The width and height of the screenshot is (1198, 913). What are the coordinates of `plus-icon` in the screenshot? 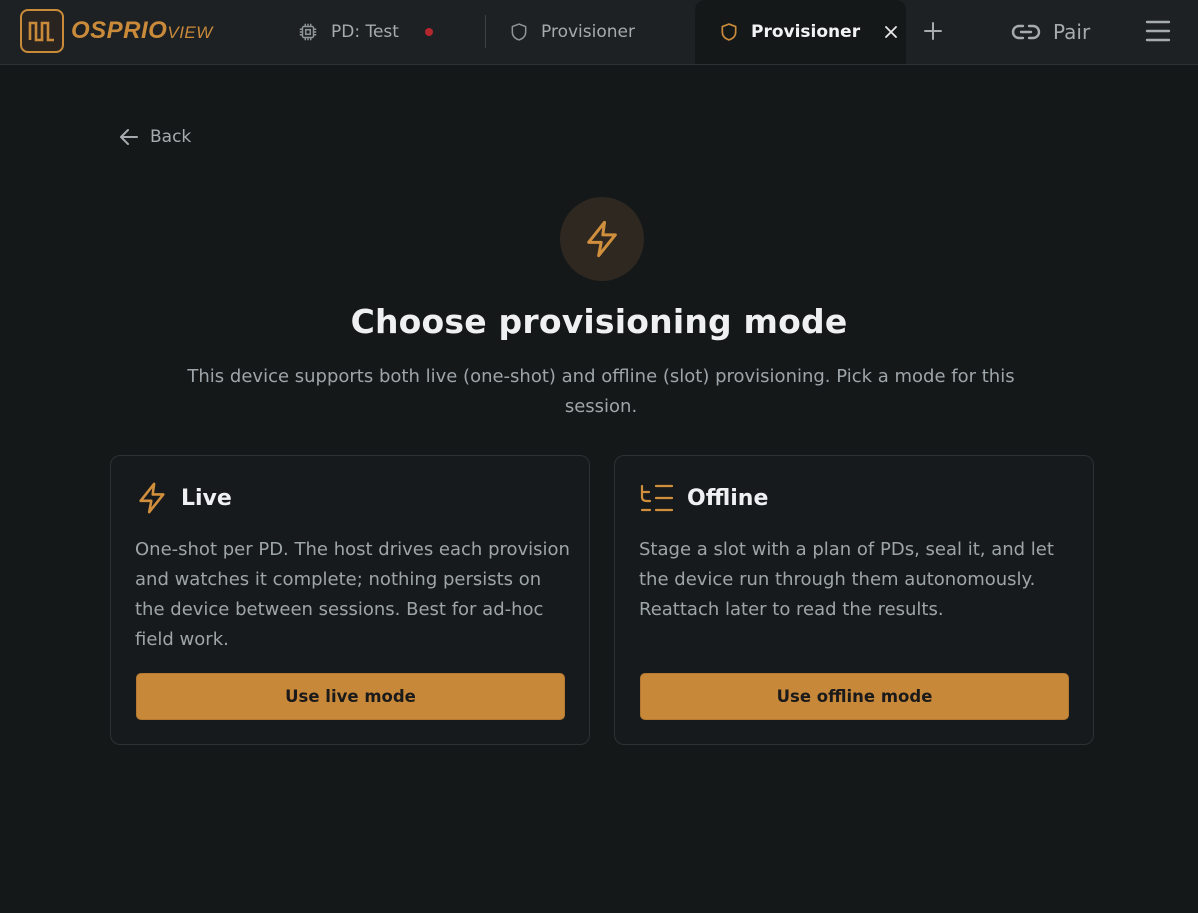 It's located at (933, 31).